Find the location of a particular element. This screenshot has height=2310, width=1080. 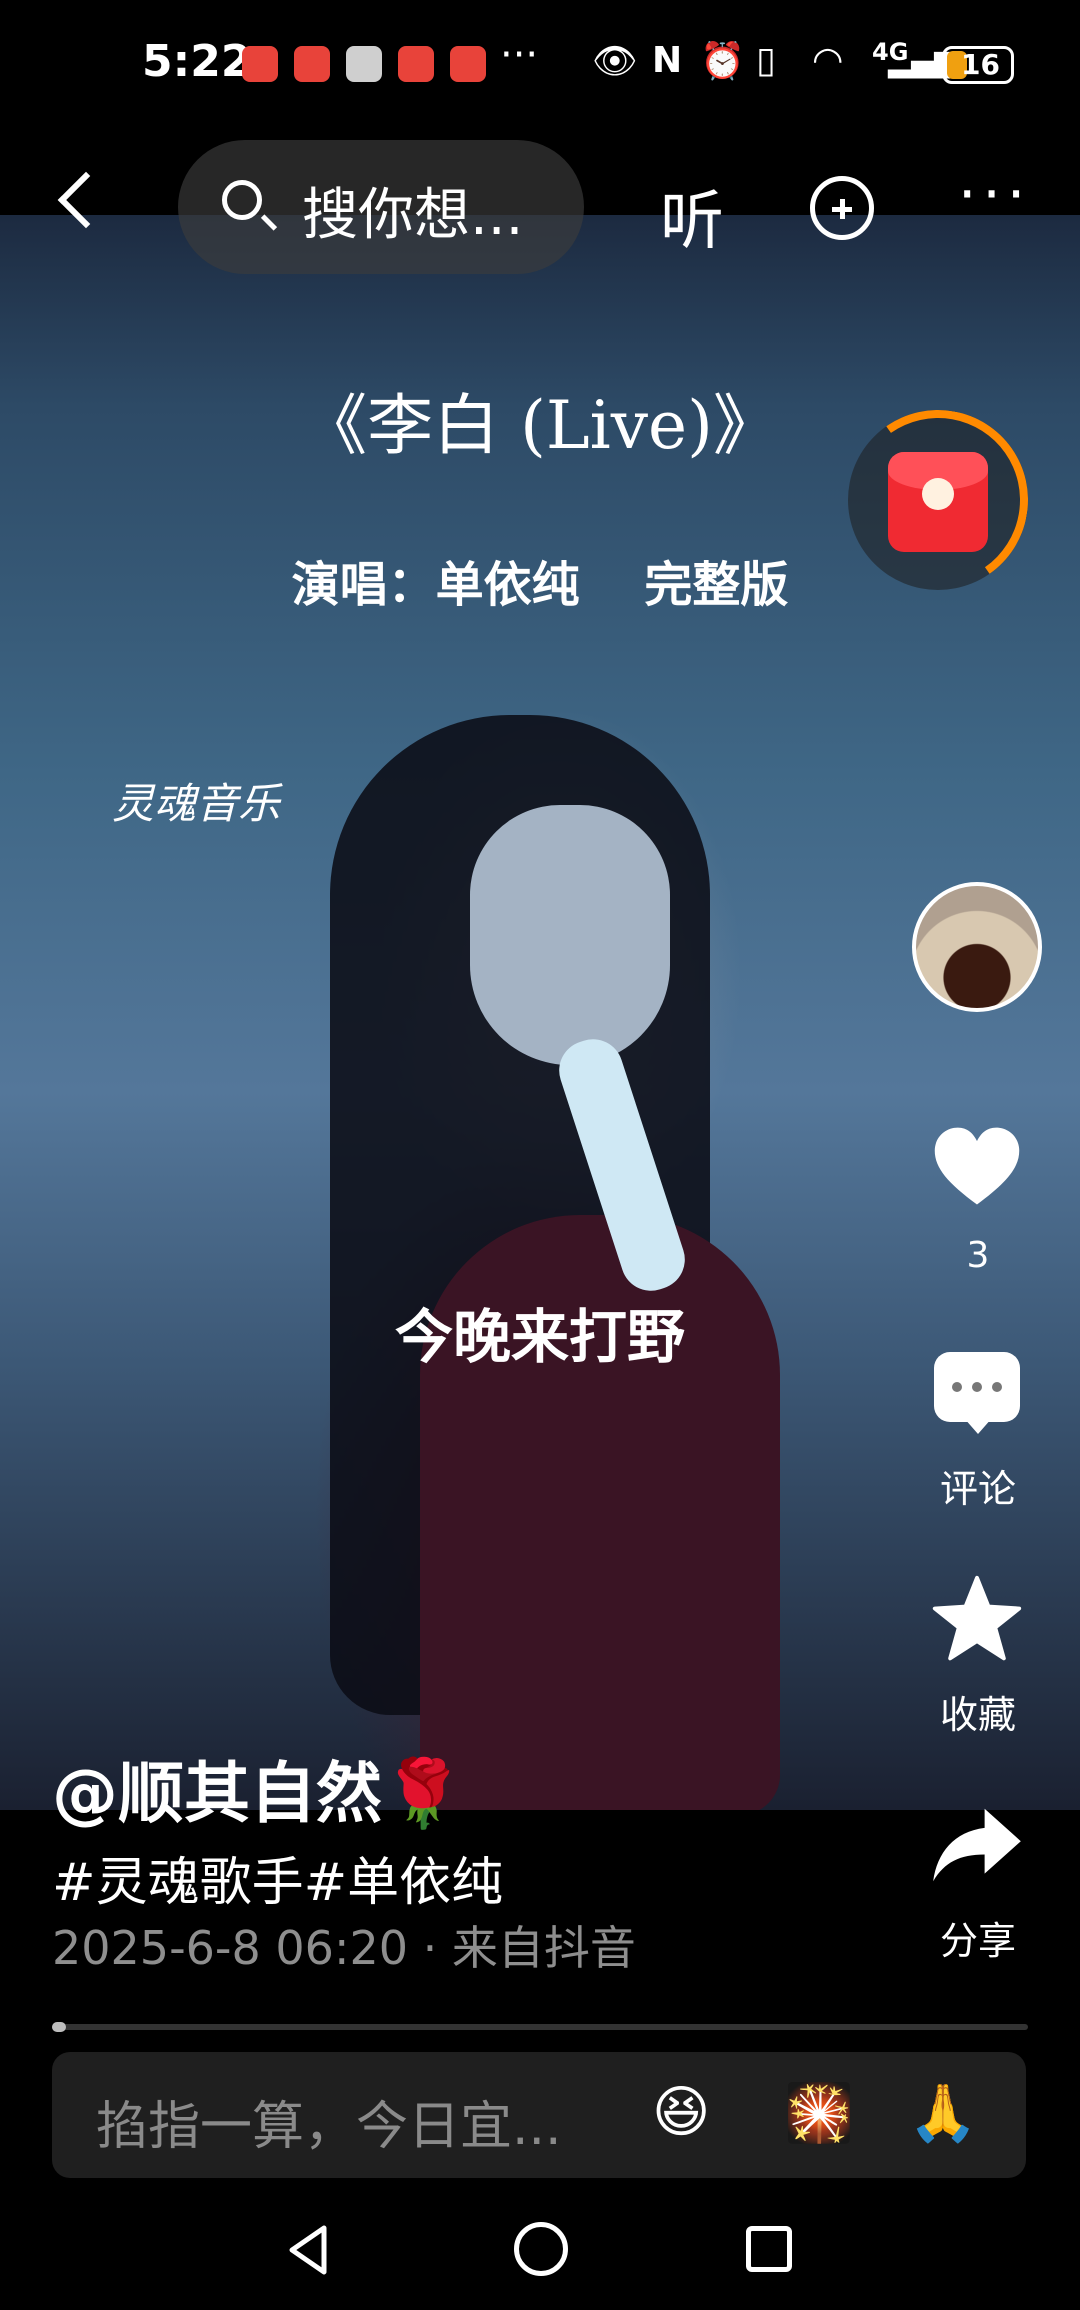

favorite-label: 收藏 is located at coordinates (977, 1715).